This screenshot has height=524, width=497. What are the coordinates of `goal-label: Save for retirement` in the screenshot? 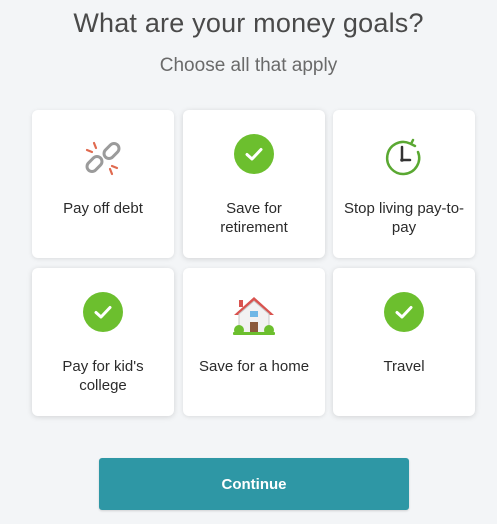 It's located at (254, 218).